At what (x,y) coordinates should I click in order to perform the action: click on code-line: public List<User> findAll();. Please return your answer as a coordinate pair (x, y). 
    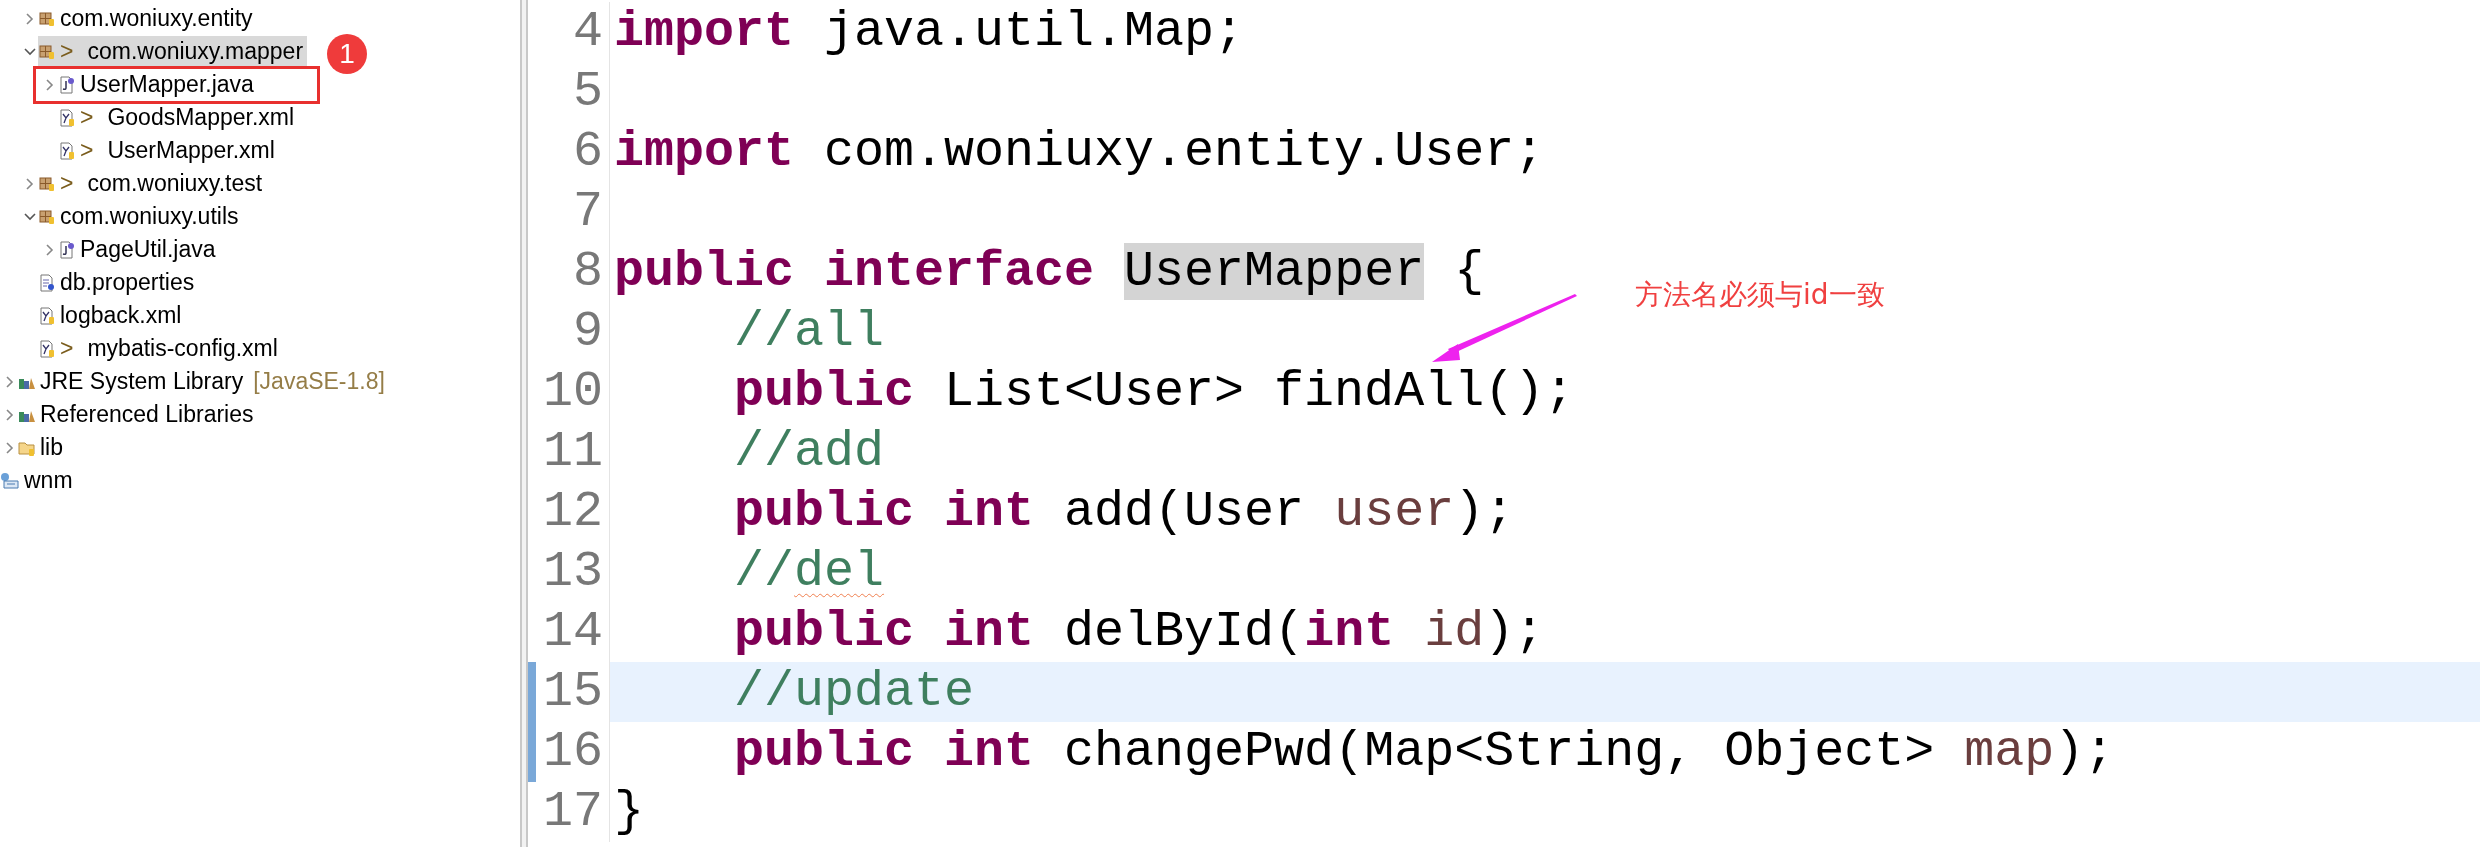
    Looking at the image, I should click on (1154, 392).